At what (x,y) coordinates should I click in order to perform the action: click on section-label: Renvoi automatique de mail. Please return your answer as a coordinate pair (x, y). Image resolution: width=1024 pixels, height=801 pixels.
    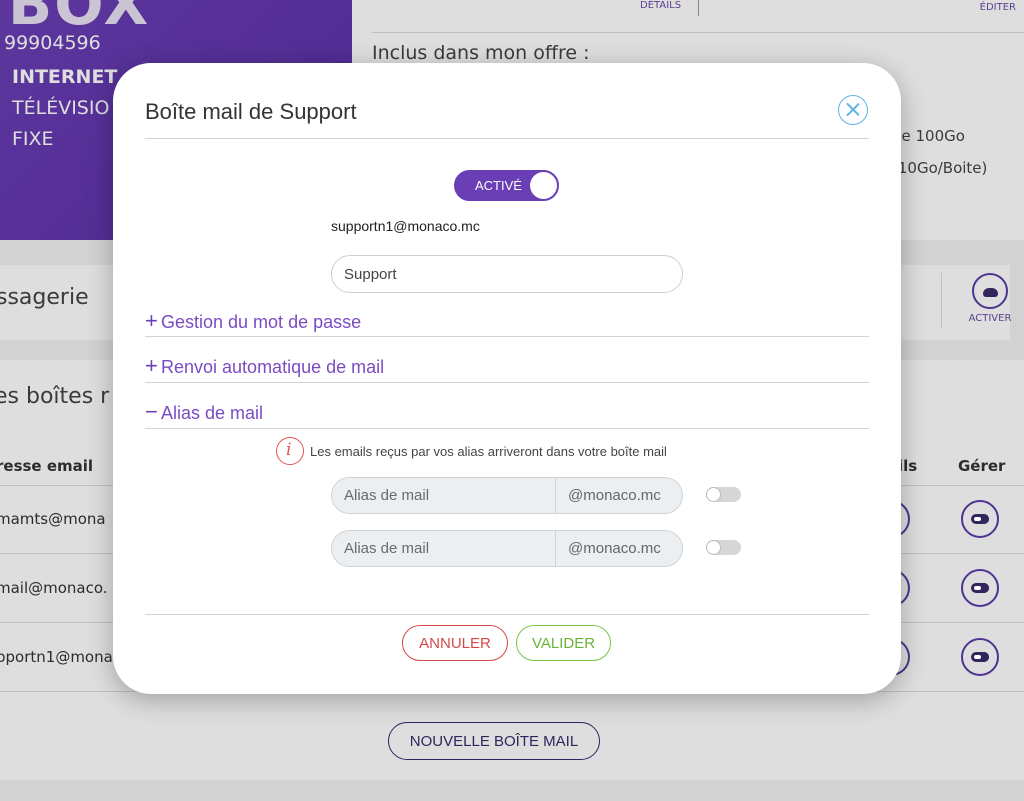
    Looking at the image, I should click on (273, 367).